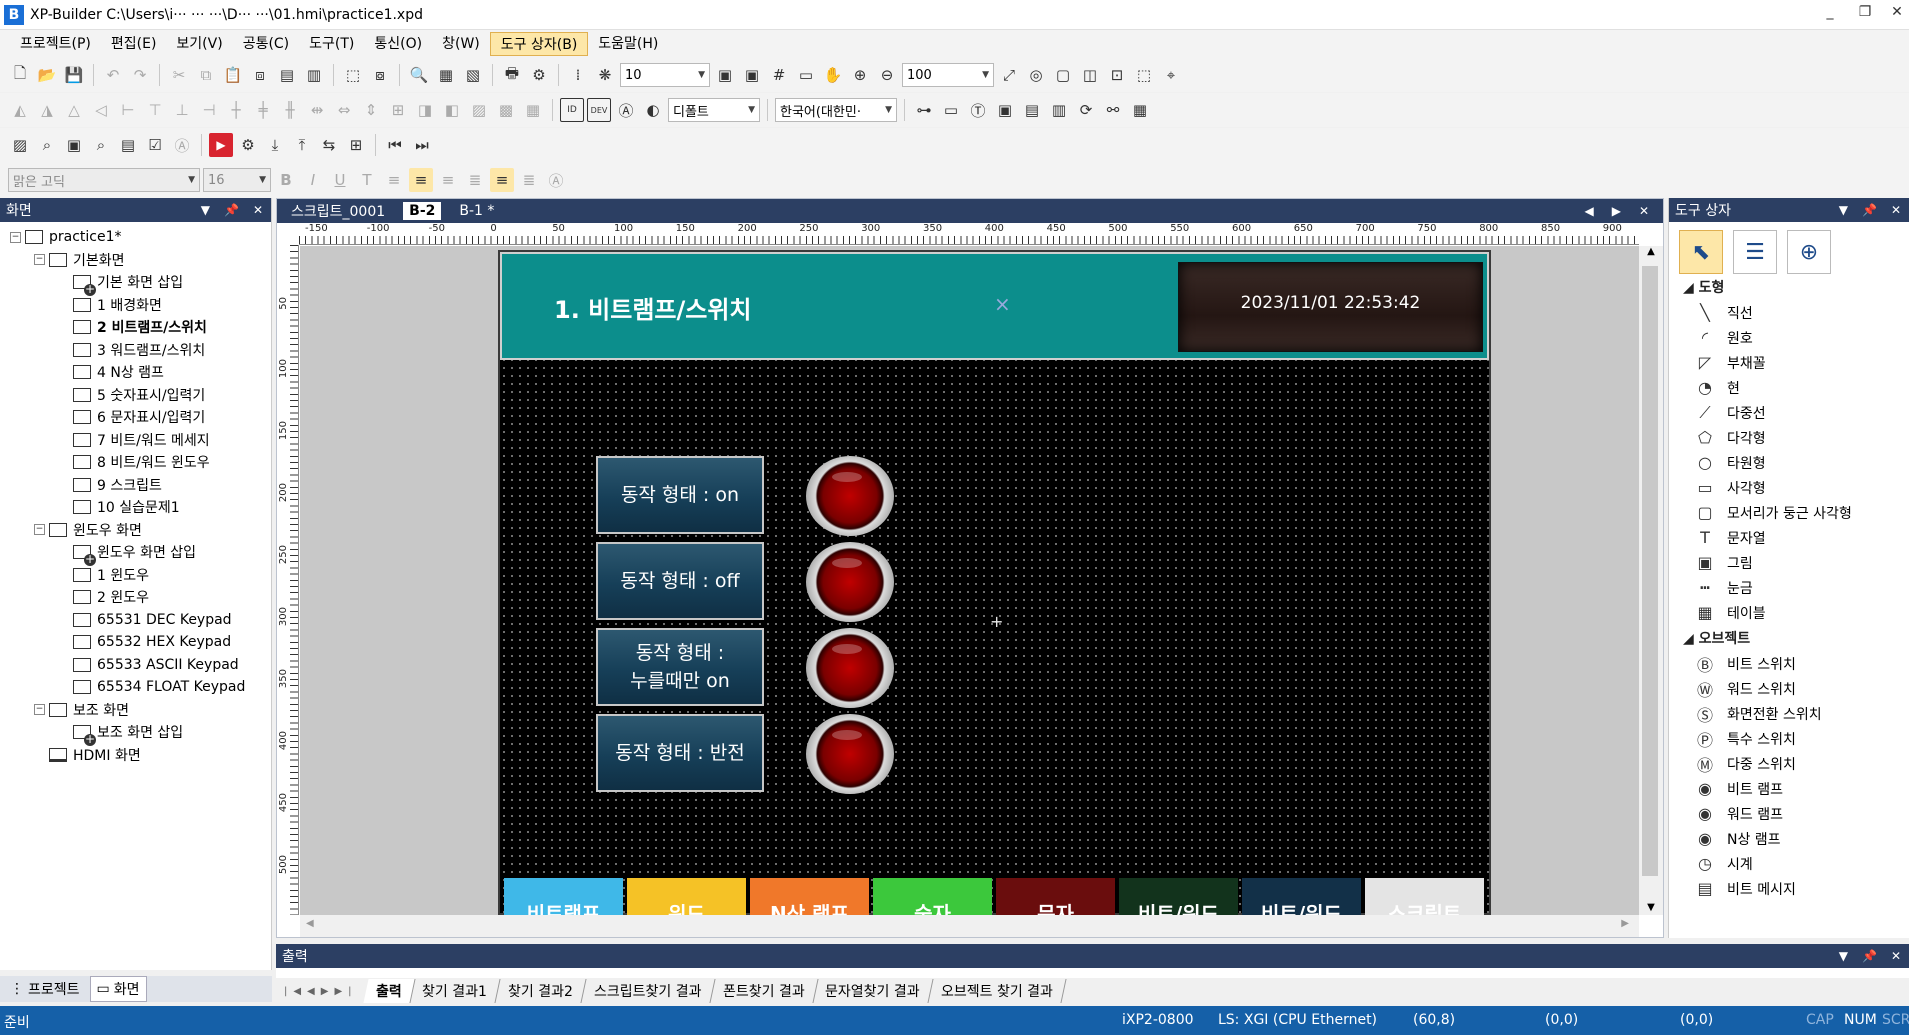 This screenshot has width=1909, height=1035. I want to click on toolbox-item: ◉ 비트 램프, so click(1789, 788).